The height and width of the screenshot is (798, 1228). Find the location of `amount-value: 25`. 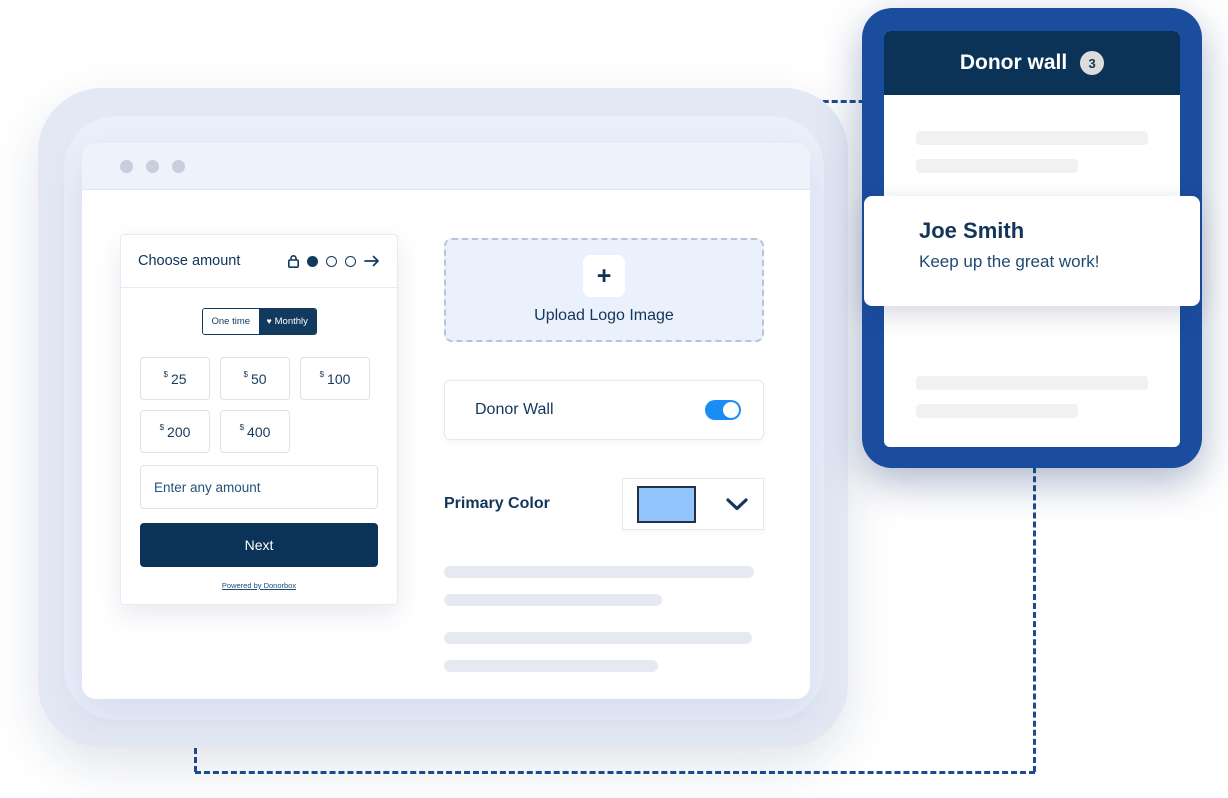

amount-value: 25 is located at coordinates (178, 378).